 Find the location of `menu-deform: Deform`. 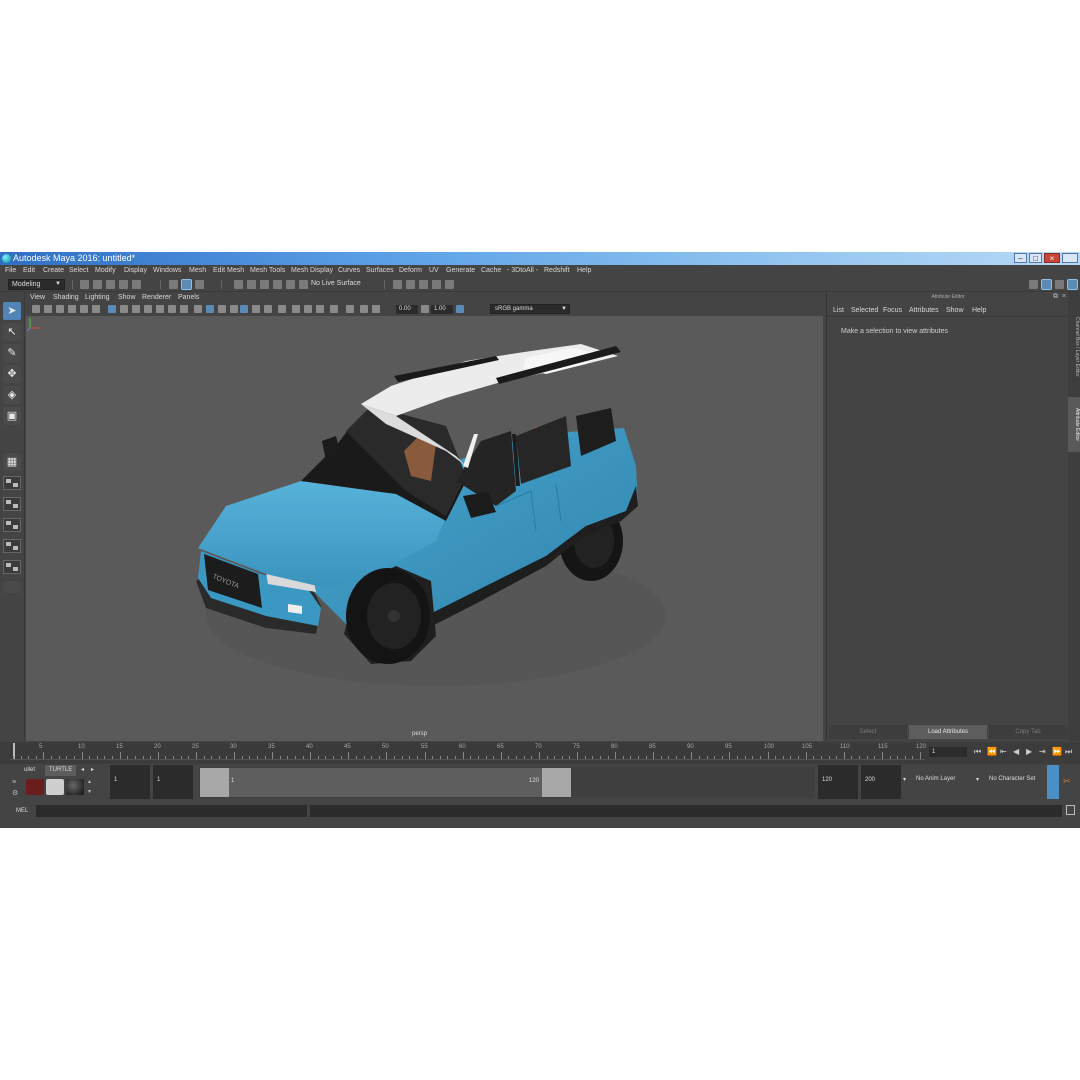

menu-deform: Deform is located at coordinates (410, 270).